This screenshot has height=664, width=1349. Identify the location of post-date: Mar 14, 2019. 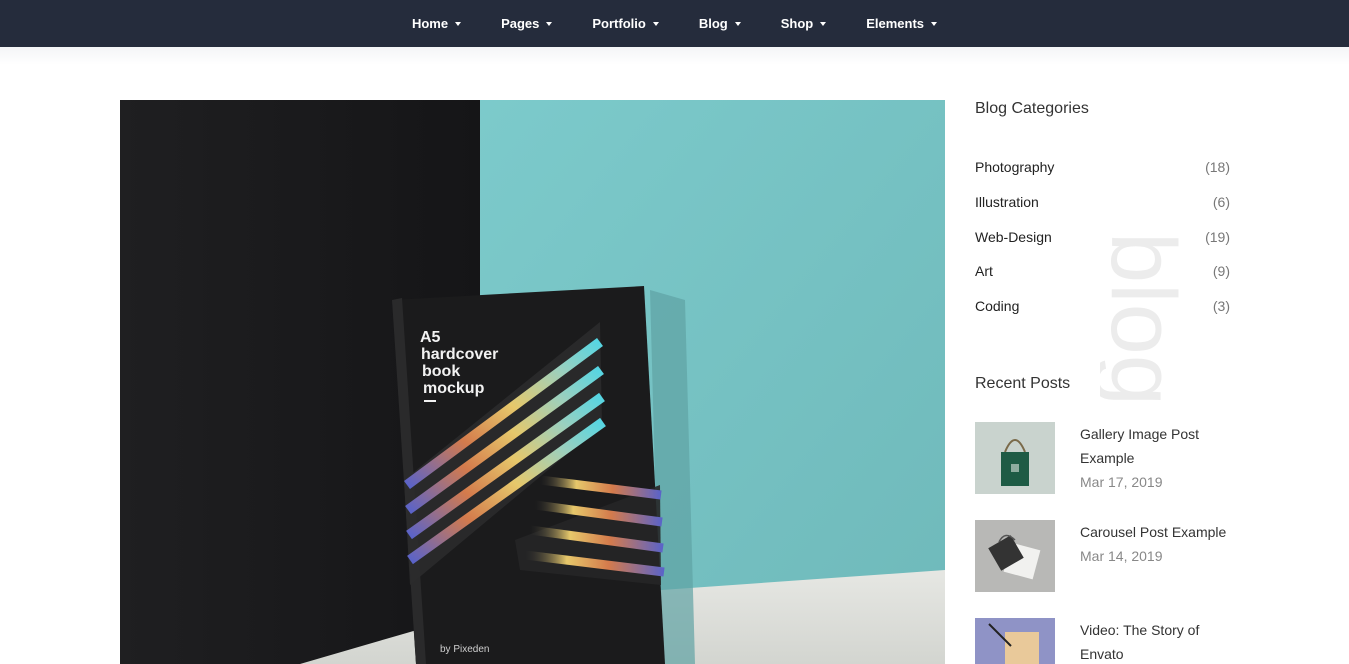
(1121, 556).